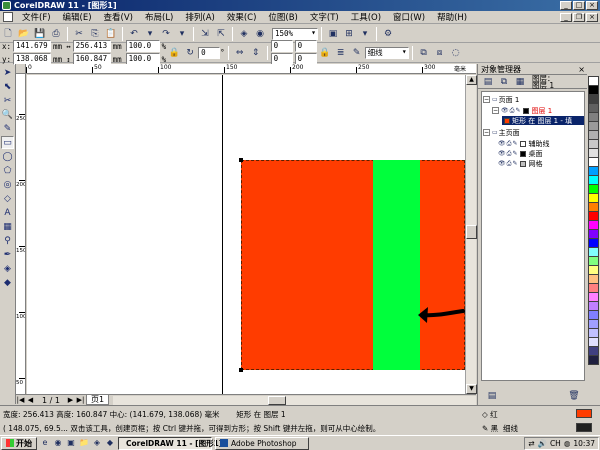 This screenshot has width=600, height=450. I want to click on rotation-icon: ↻, so click(190, 53).